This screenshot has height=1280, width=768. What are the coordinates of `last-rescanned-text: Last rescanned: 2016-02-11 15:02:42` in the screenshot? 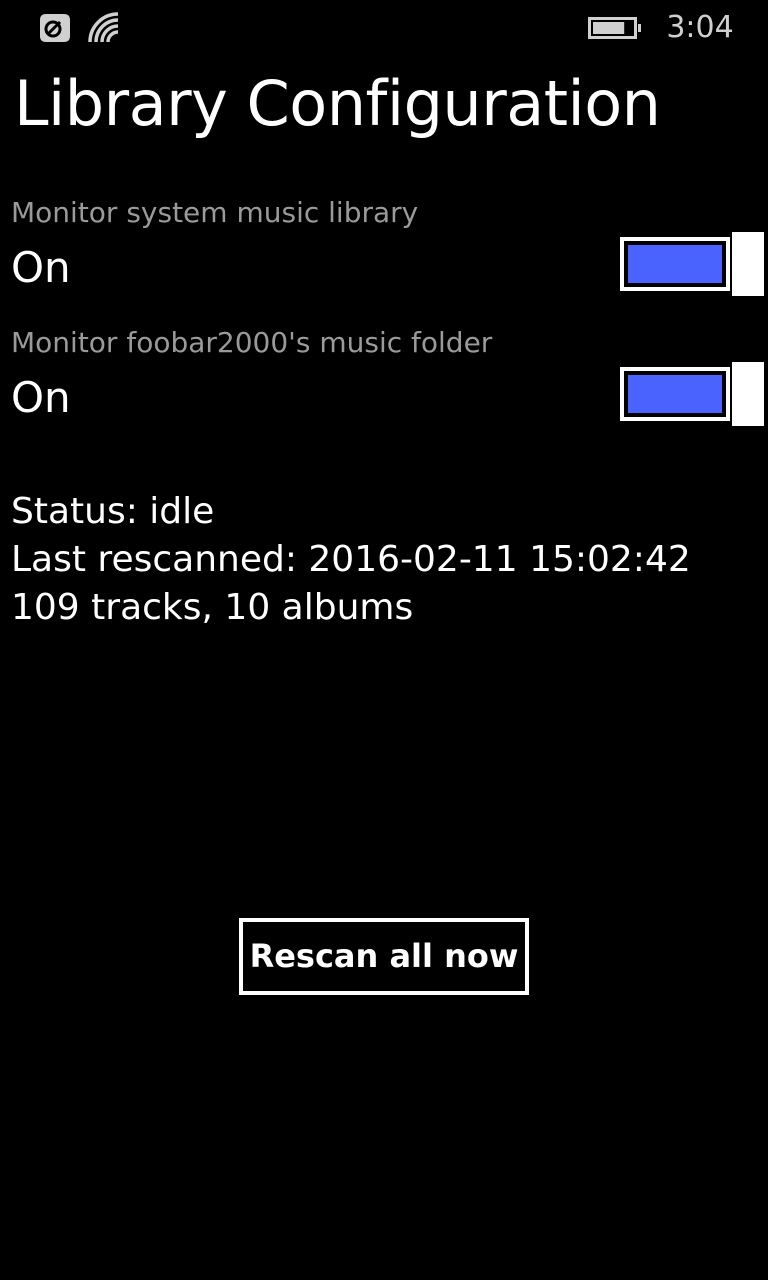 It's located at (351, 559).